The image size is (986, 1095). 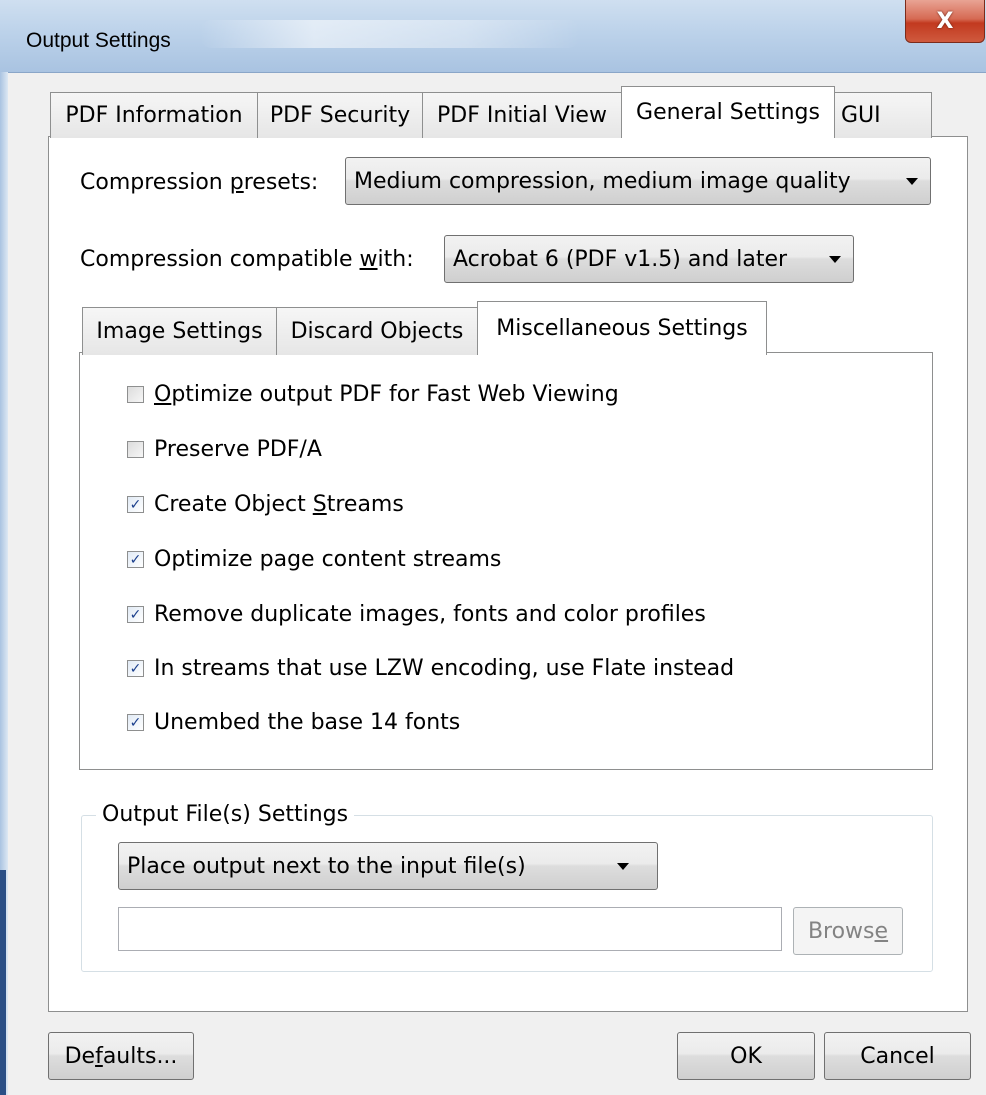 I want to click on tab-label: PDF Information, so click(x=154, y=115).